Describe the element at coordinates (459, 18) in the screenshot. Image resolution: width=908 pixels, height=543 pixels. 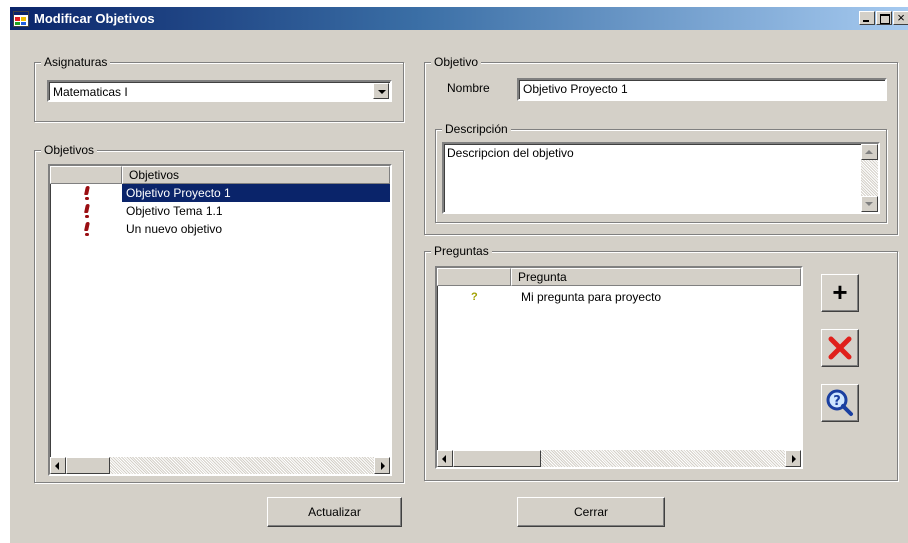
I see `title-bar: Modificar Objetivos ×` at that location.